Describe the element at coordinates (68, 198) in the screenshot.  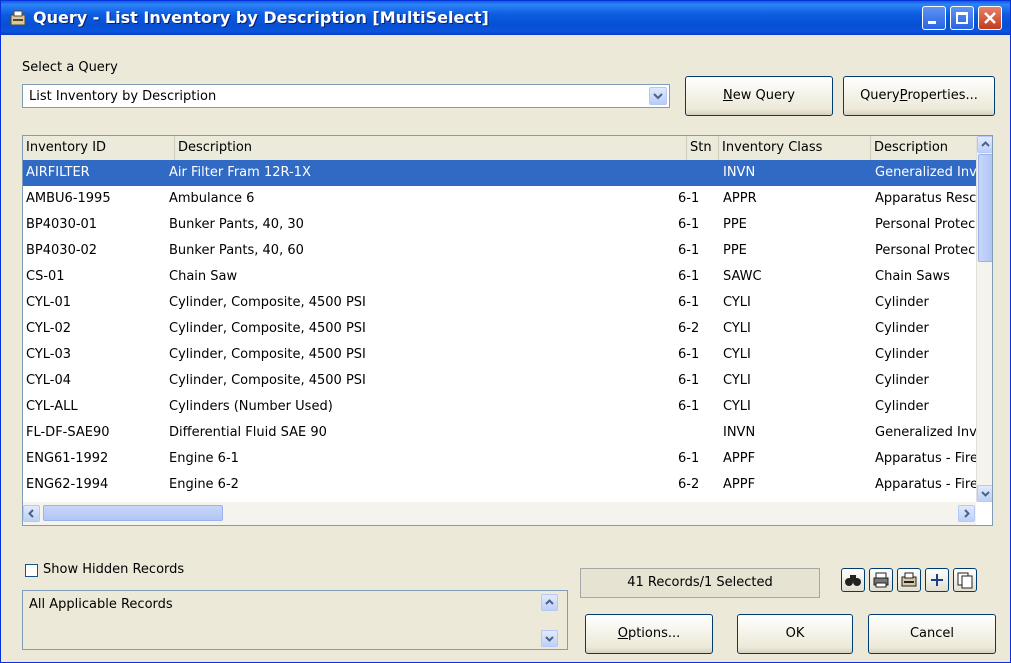
I see `cell-id: AMBU6-1995` at that location.